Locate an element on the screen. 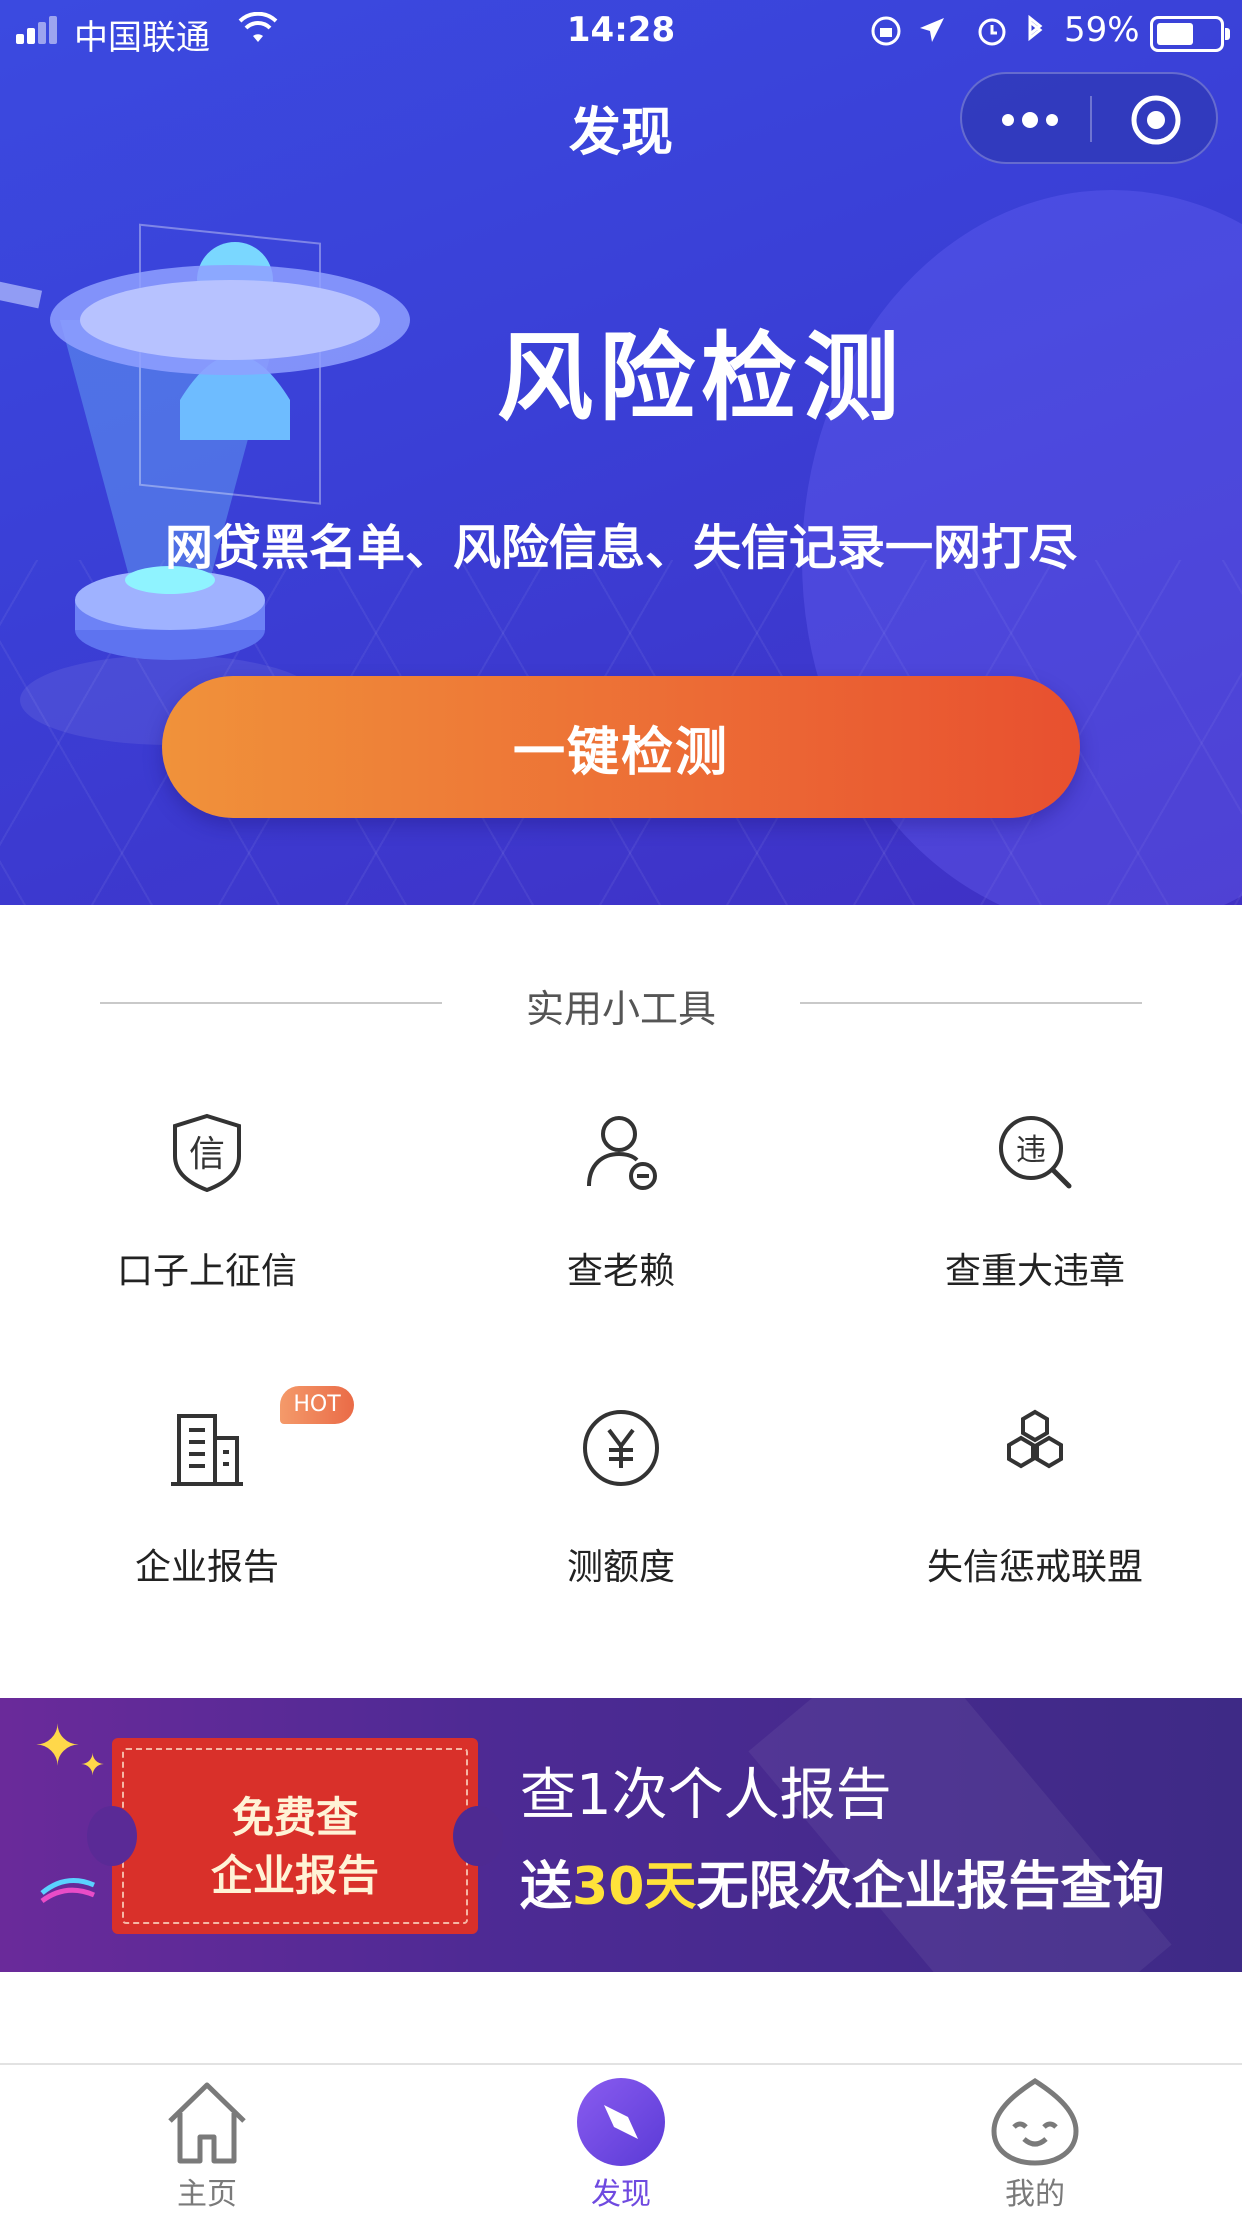 The height and width of the screenshot is (2213, 1242). tool-label: 失信惩戒联盟 is located at coordinates (1034, 1567).